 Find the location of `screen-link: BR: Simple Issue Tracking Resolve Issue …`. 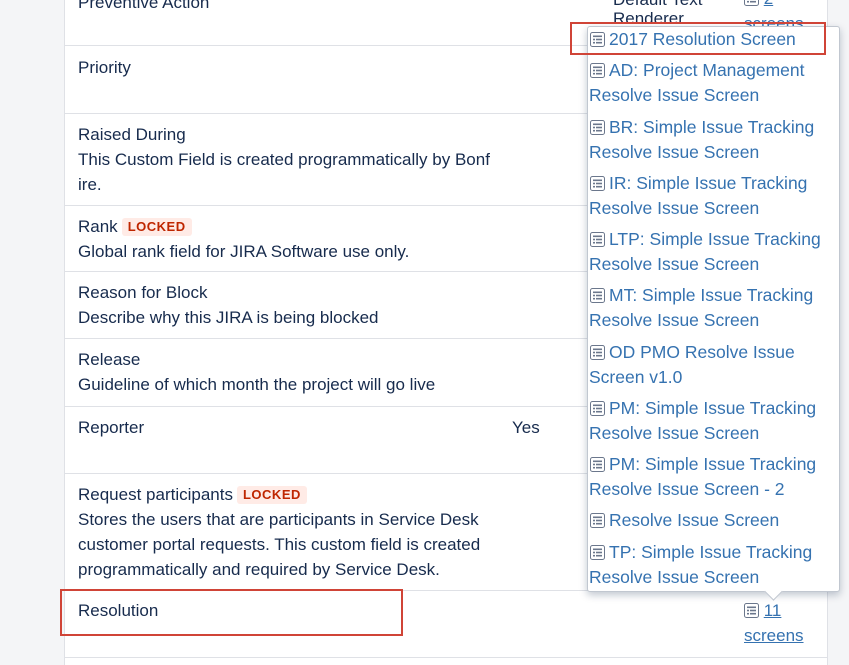

screen-link: BR: Simple Issue Tracking Resolve Issue … is located at coordinates (709, 140).